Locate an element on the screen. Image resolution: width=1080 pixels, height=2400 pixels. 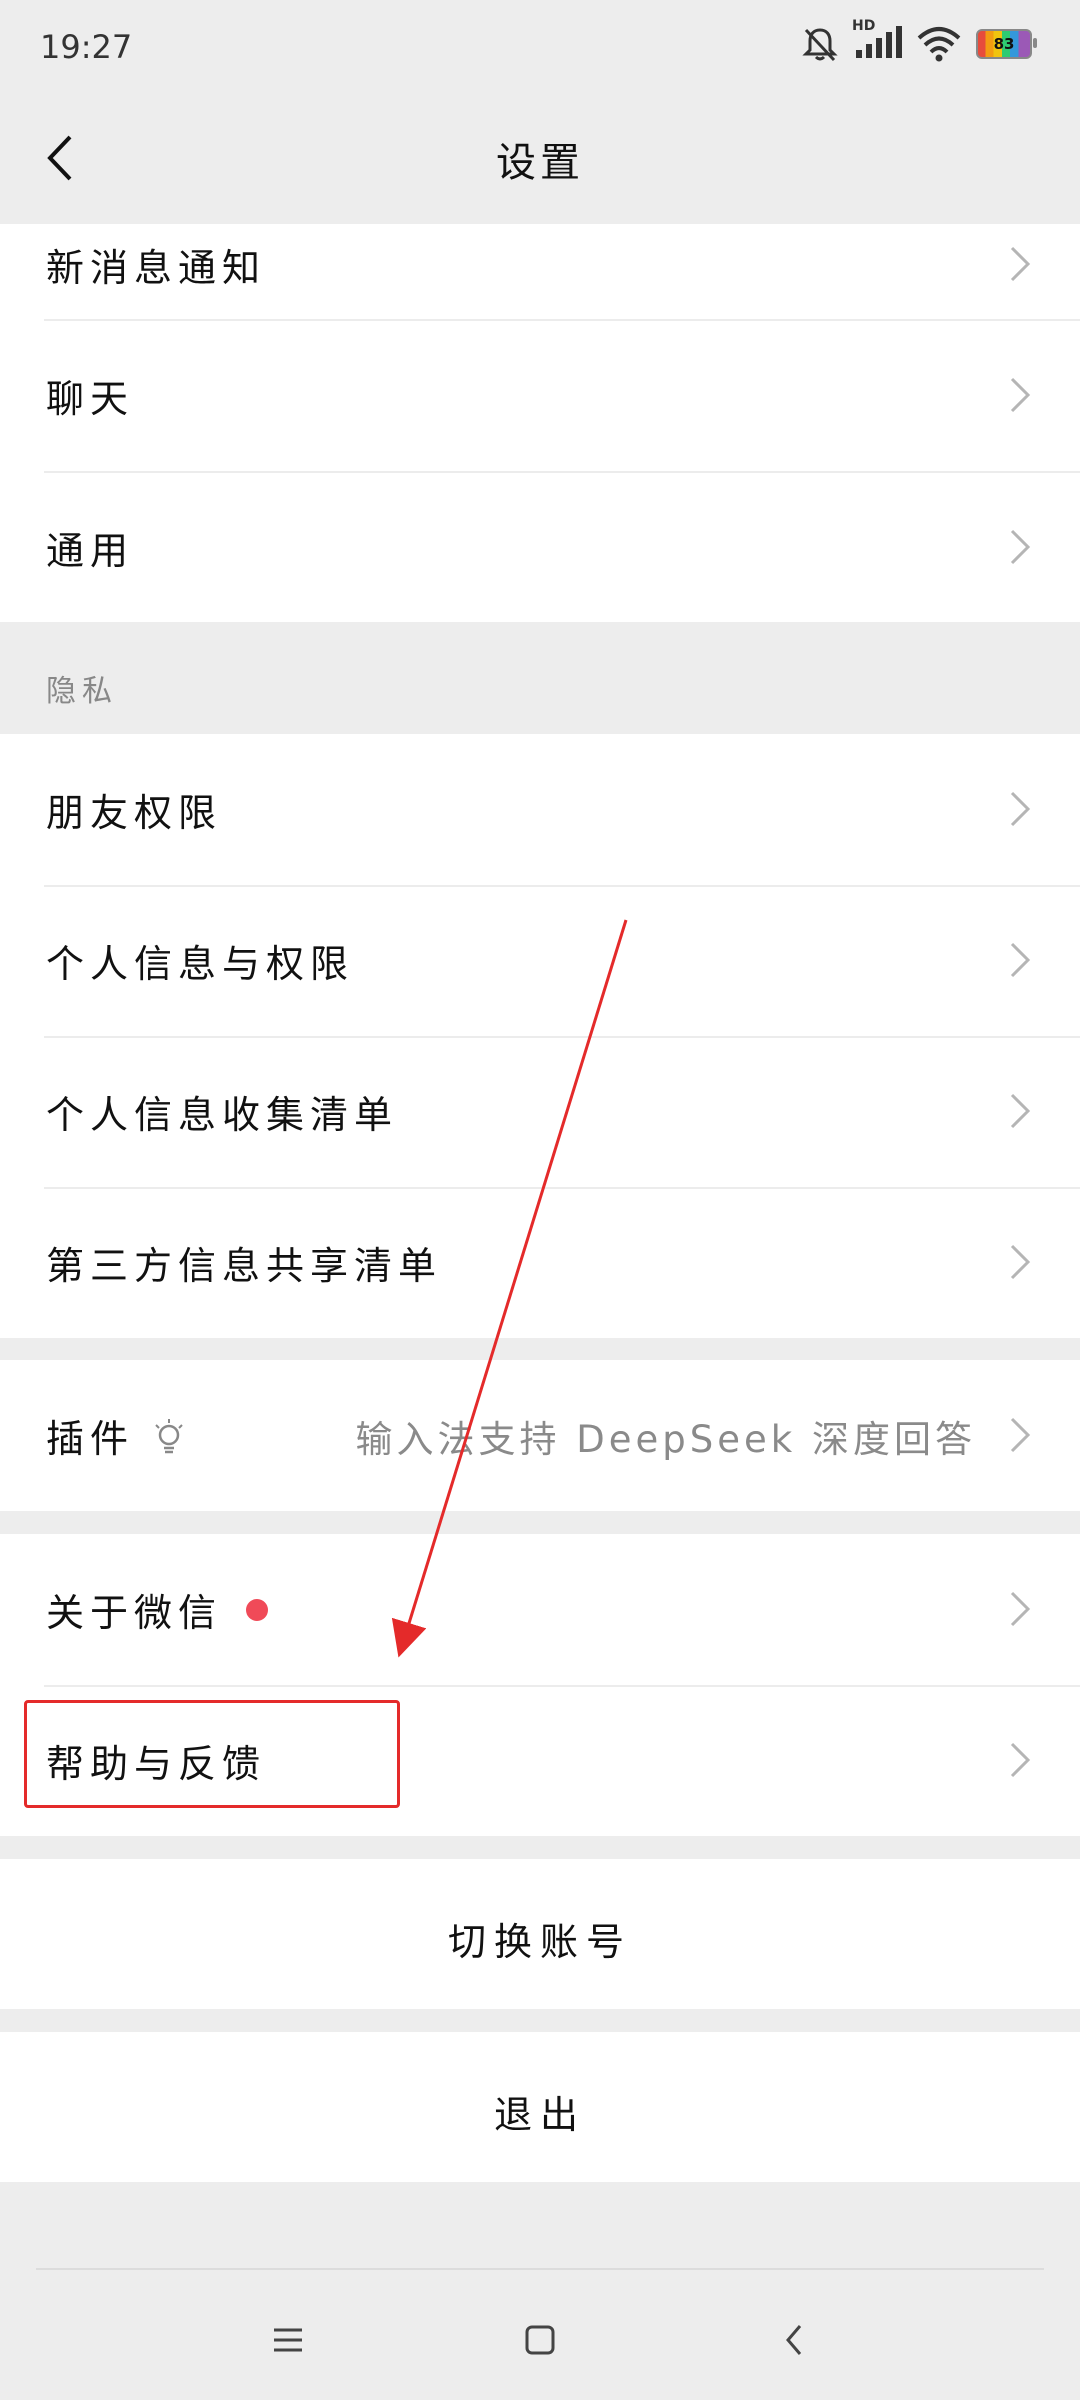
nav-back-button is located at coordinates (794, 2340).